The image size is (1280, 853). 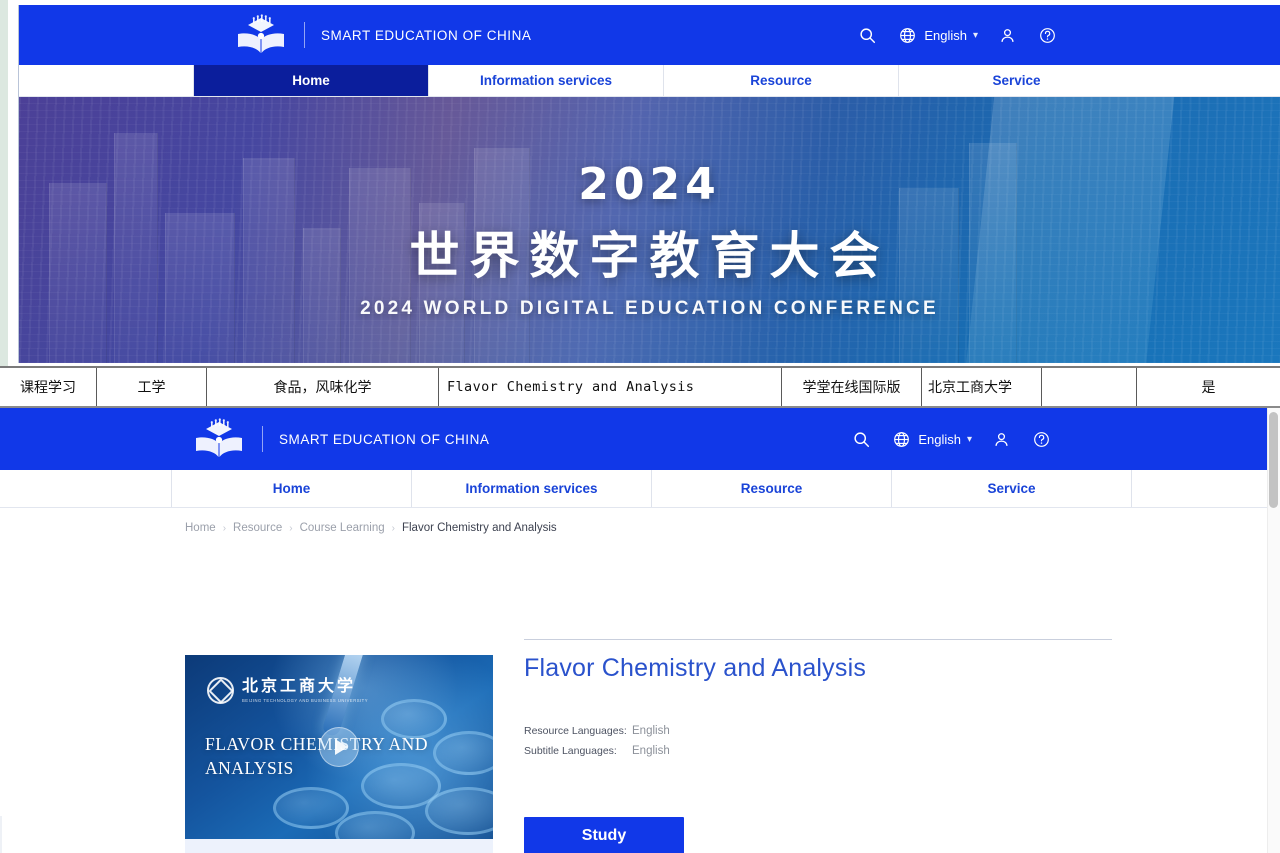 What do you see at coordinates (819, 731) in the screenshot?
I see `meta-row-resource-languages: Resource Languages: English` at bounding box center [819, 731].